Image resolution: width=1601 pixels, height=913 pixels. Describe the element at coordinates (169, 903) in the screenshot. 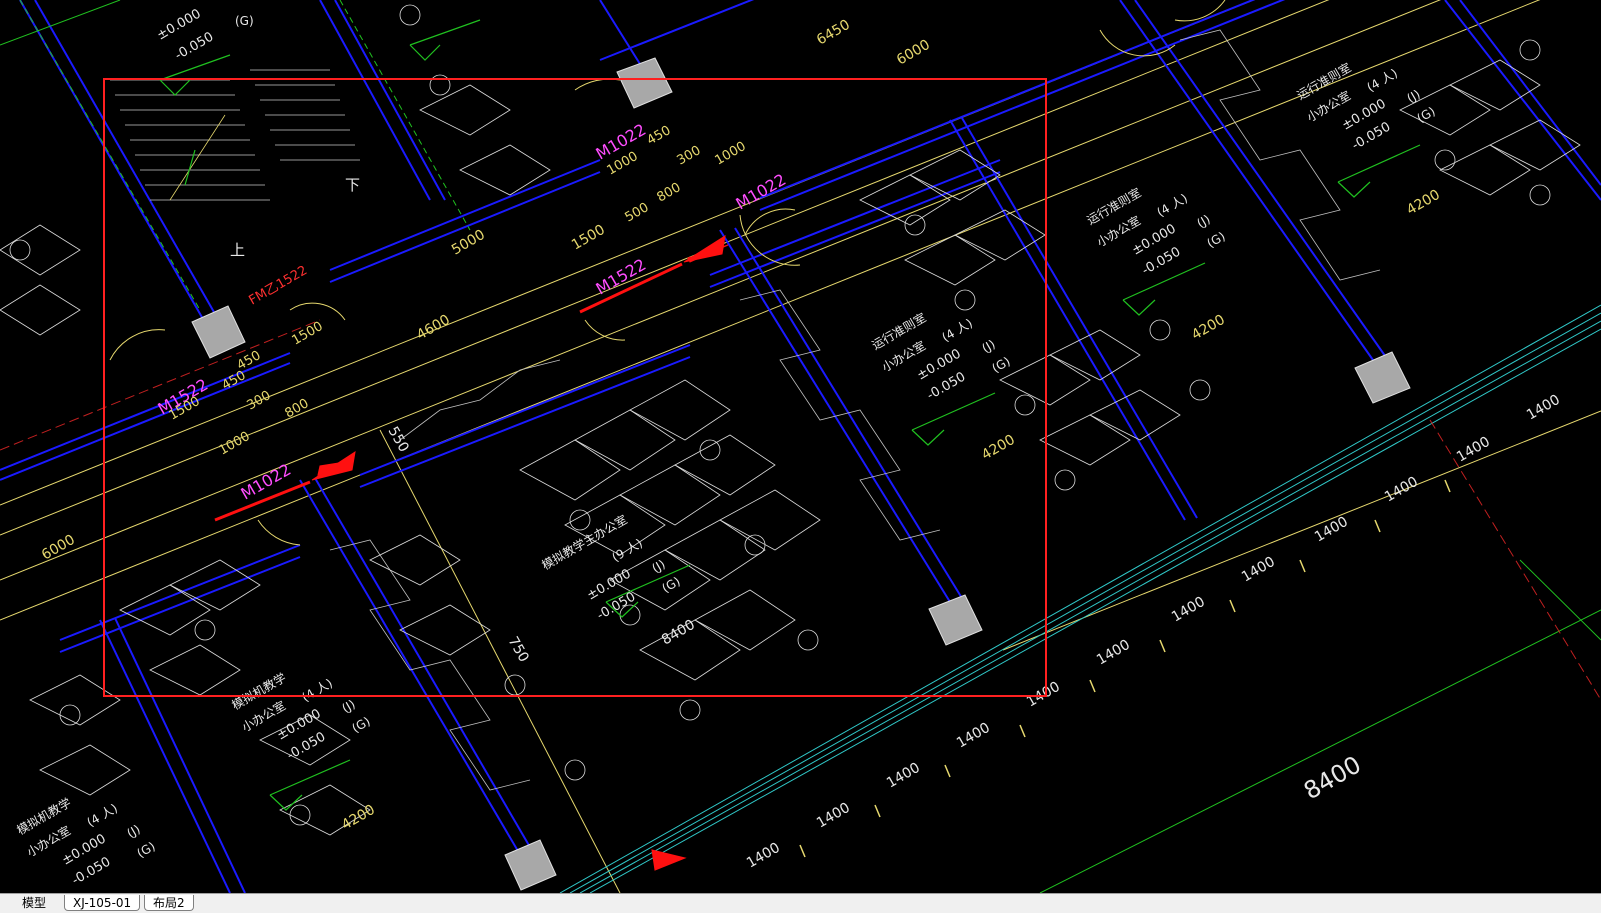

I see `tab-layout-2: 布局2` at that location.